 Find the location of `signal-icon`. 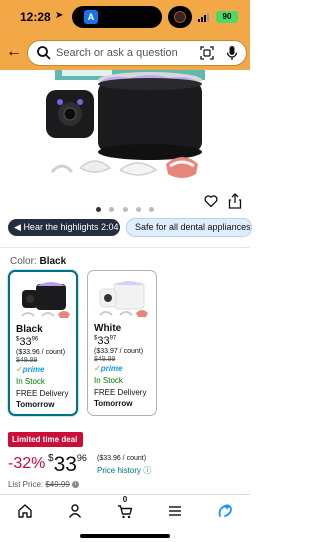

signal-icon is located at coordinates (205, 17).